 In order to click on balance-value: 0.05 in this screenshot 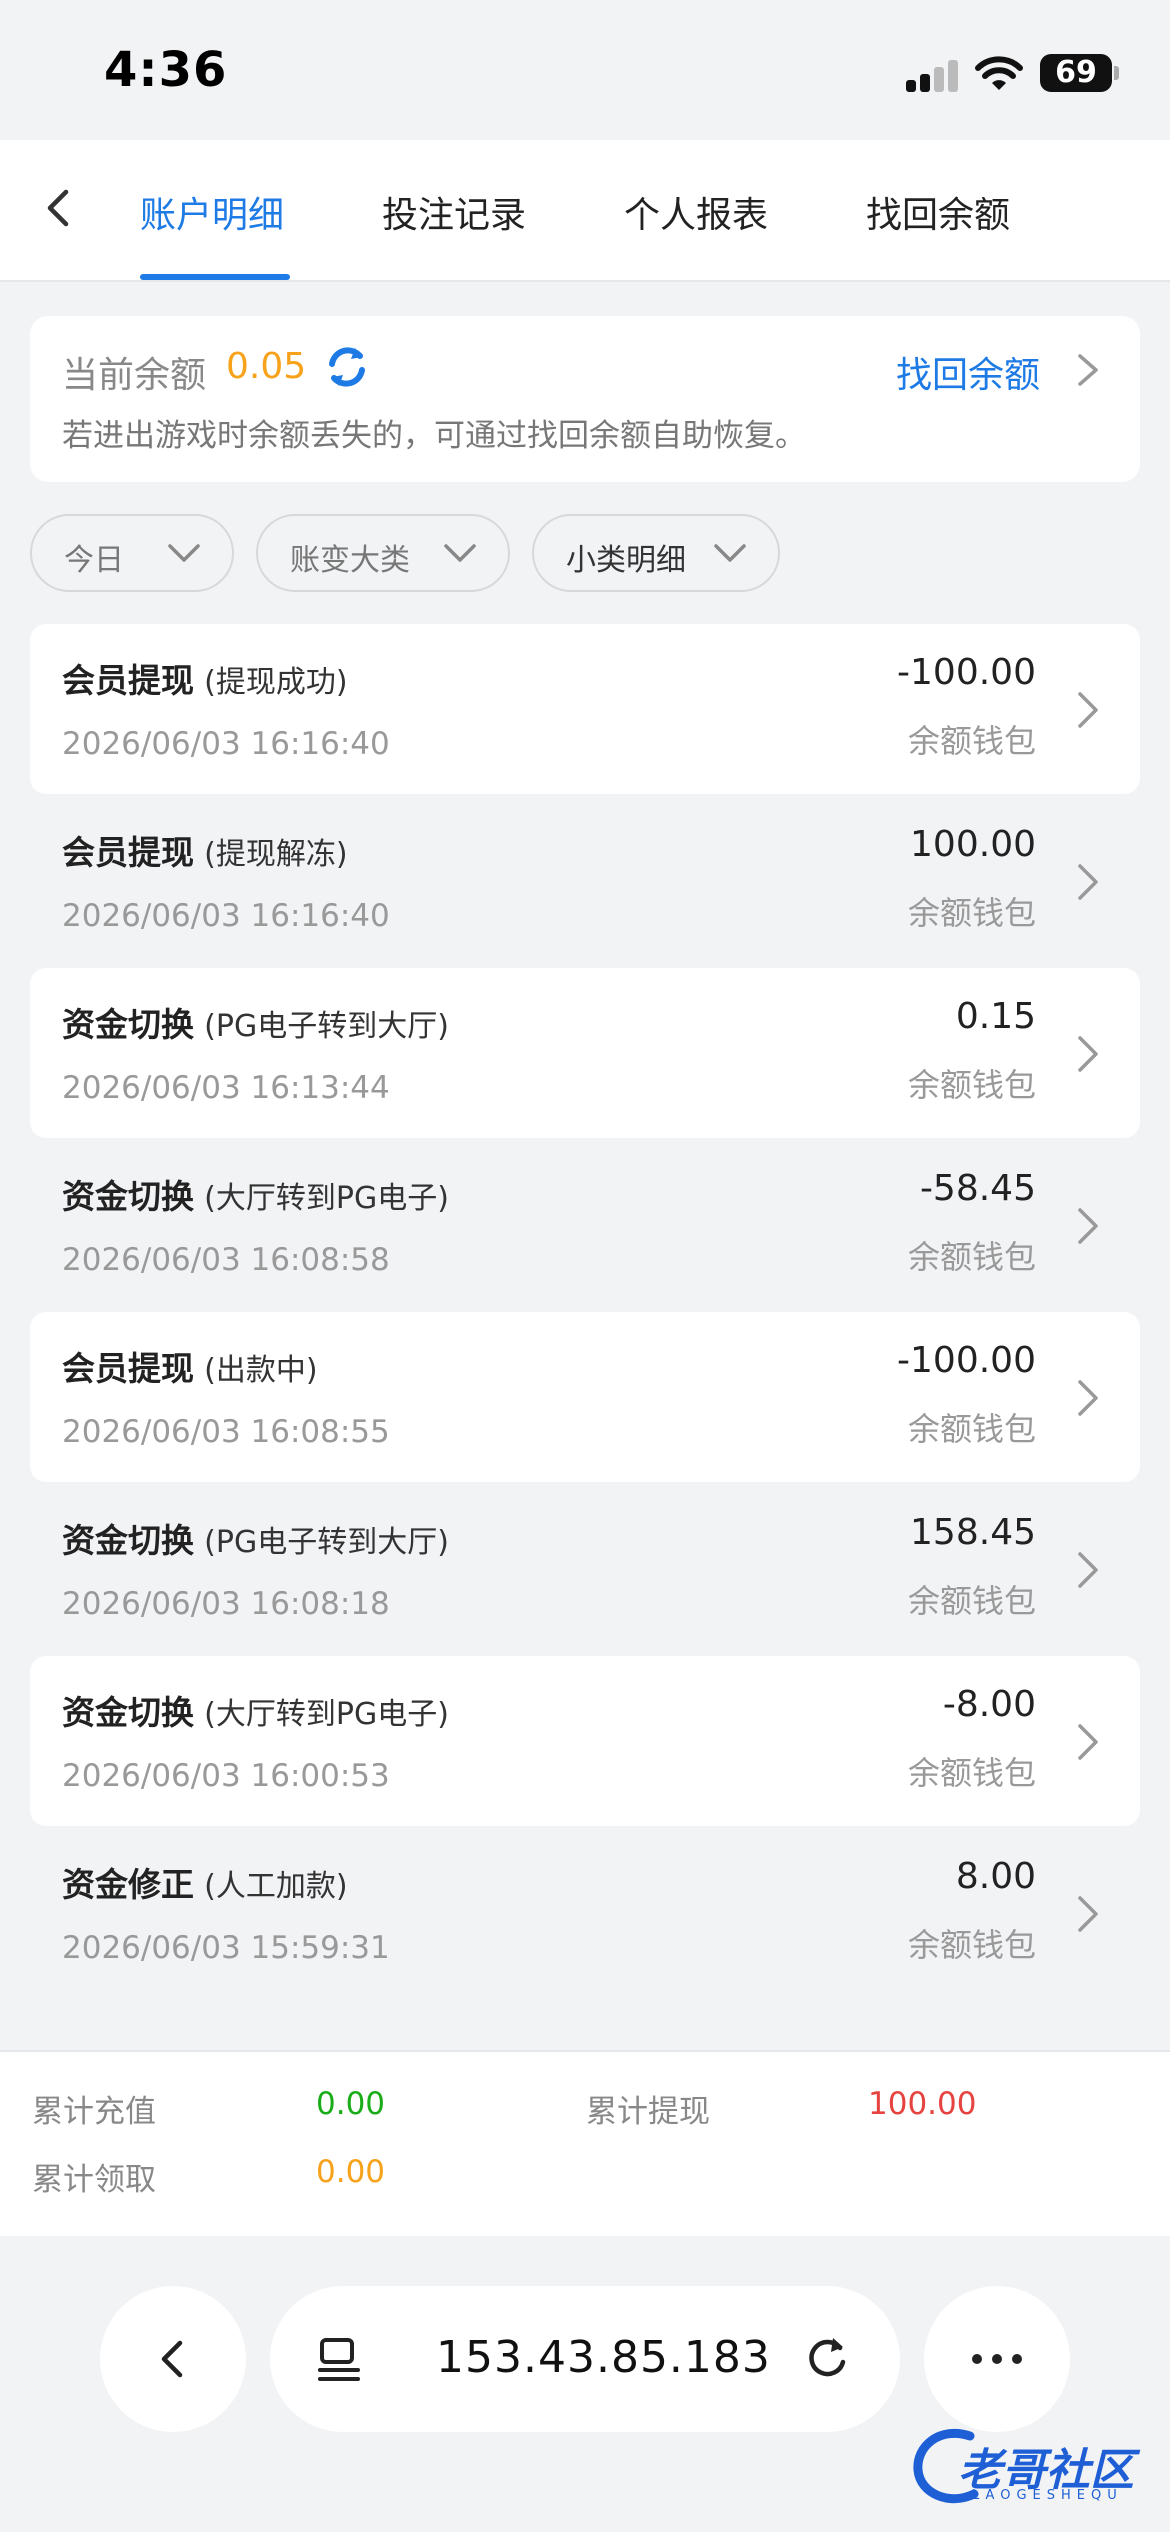, I will do `click(266, 366)`.